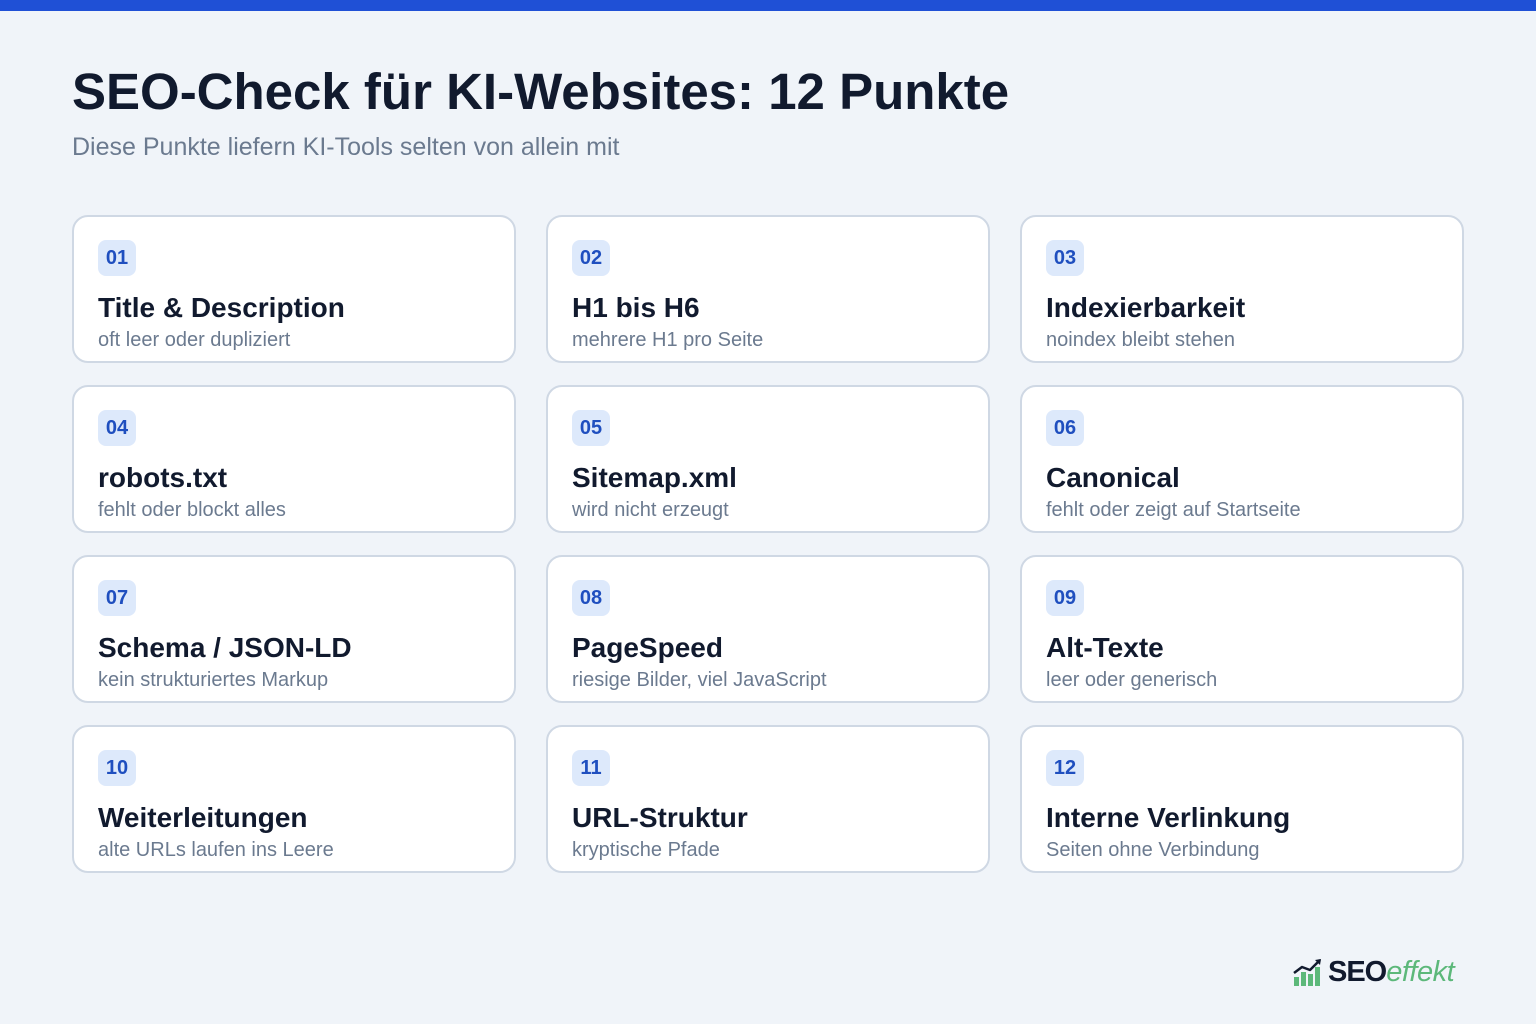 Image resolution: width=1536 pixels, height=1024 pixels. I want to click on checklist-card: 04 robots.txt fehlt oder blockt alles, so click(294, 459).